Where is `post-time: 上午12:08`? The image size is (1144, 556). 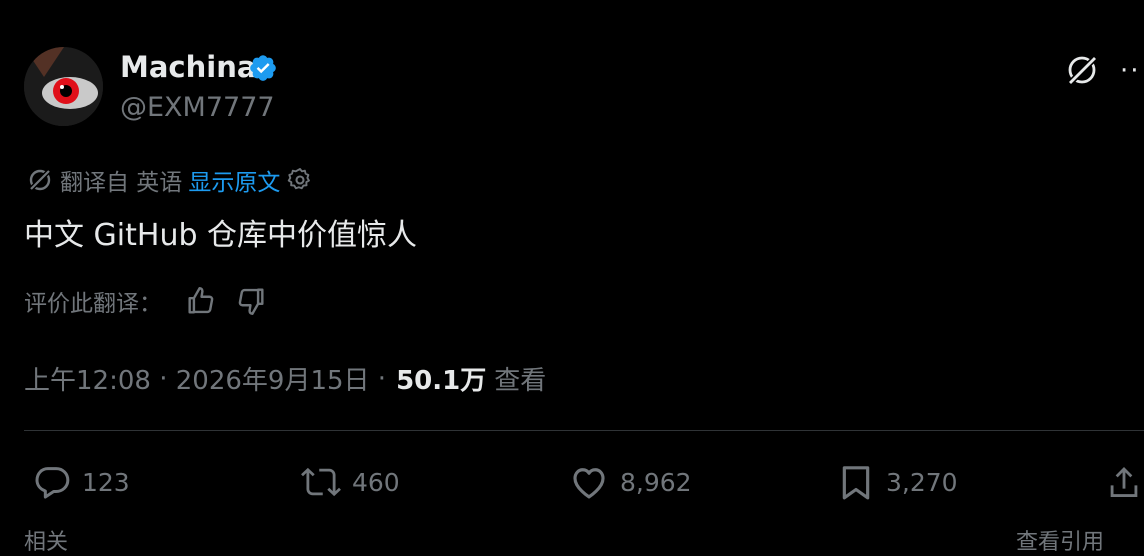 post-time: 上午12:08 is located at coordinates (87, 378).